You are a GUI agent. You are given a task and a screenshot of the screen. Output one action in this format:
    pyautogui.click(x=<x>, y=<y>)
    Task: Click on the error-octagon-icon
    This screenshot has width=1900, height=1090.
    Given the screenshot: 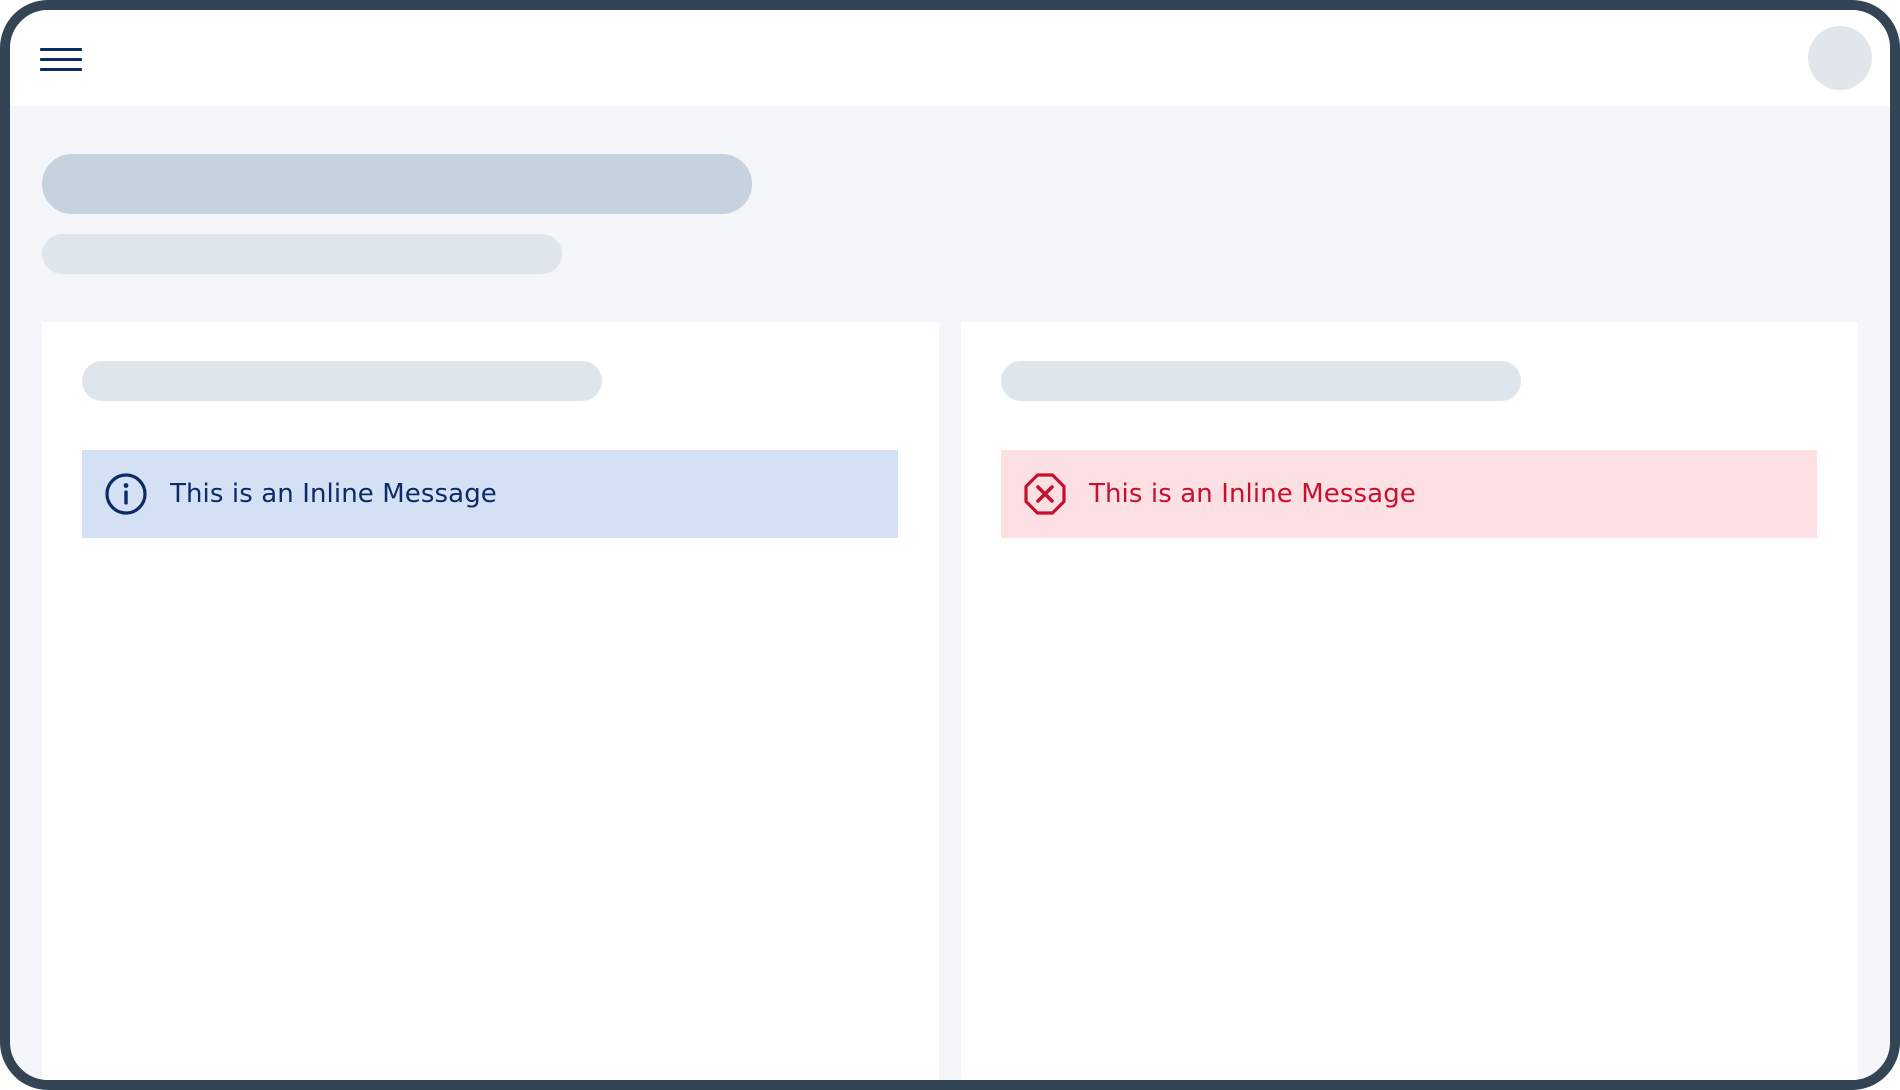 What is the action you would take?
    pyautogui.click(x=1045, y=494)
    